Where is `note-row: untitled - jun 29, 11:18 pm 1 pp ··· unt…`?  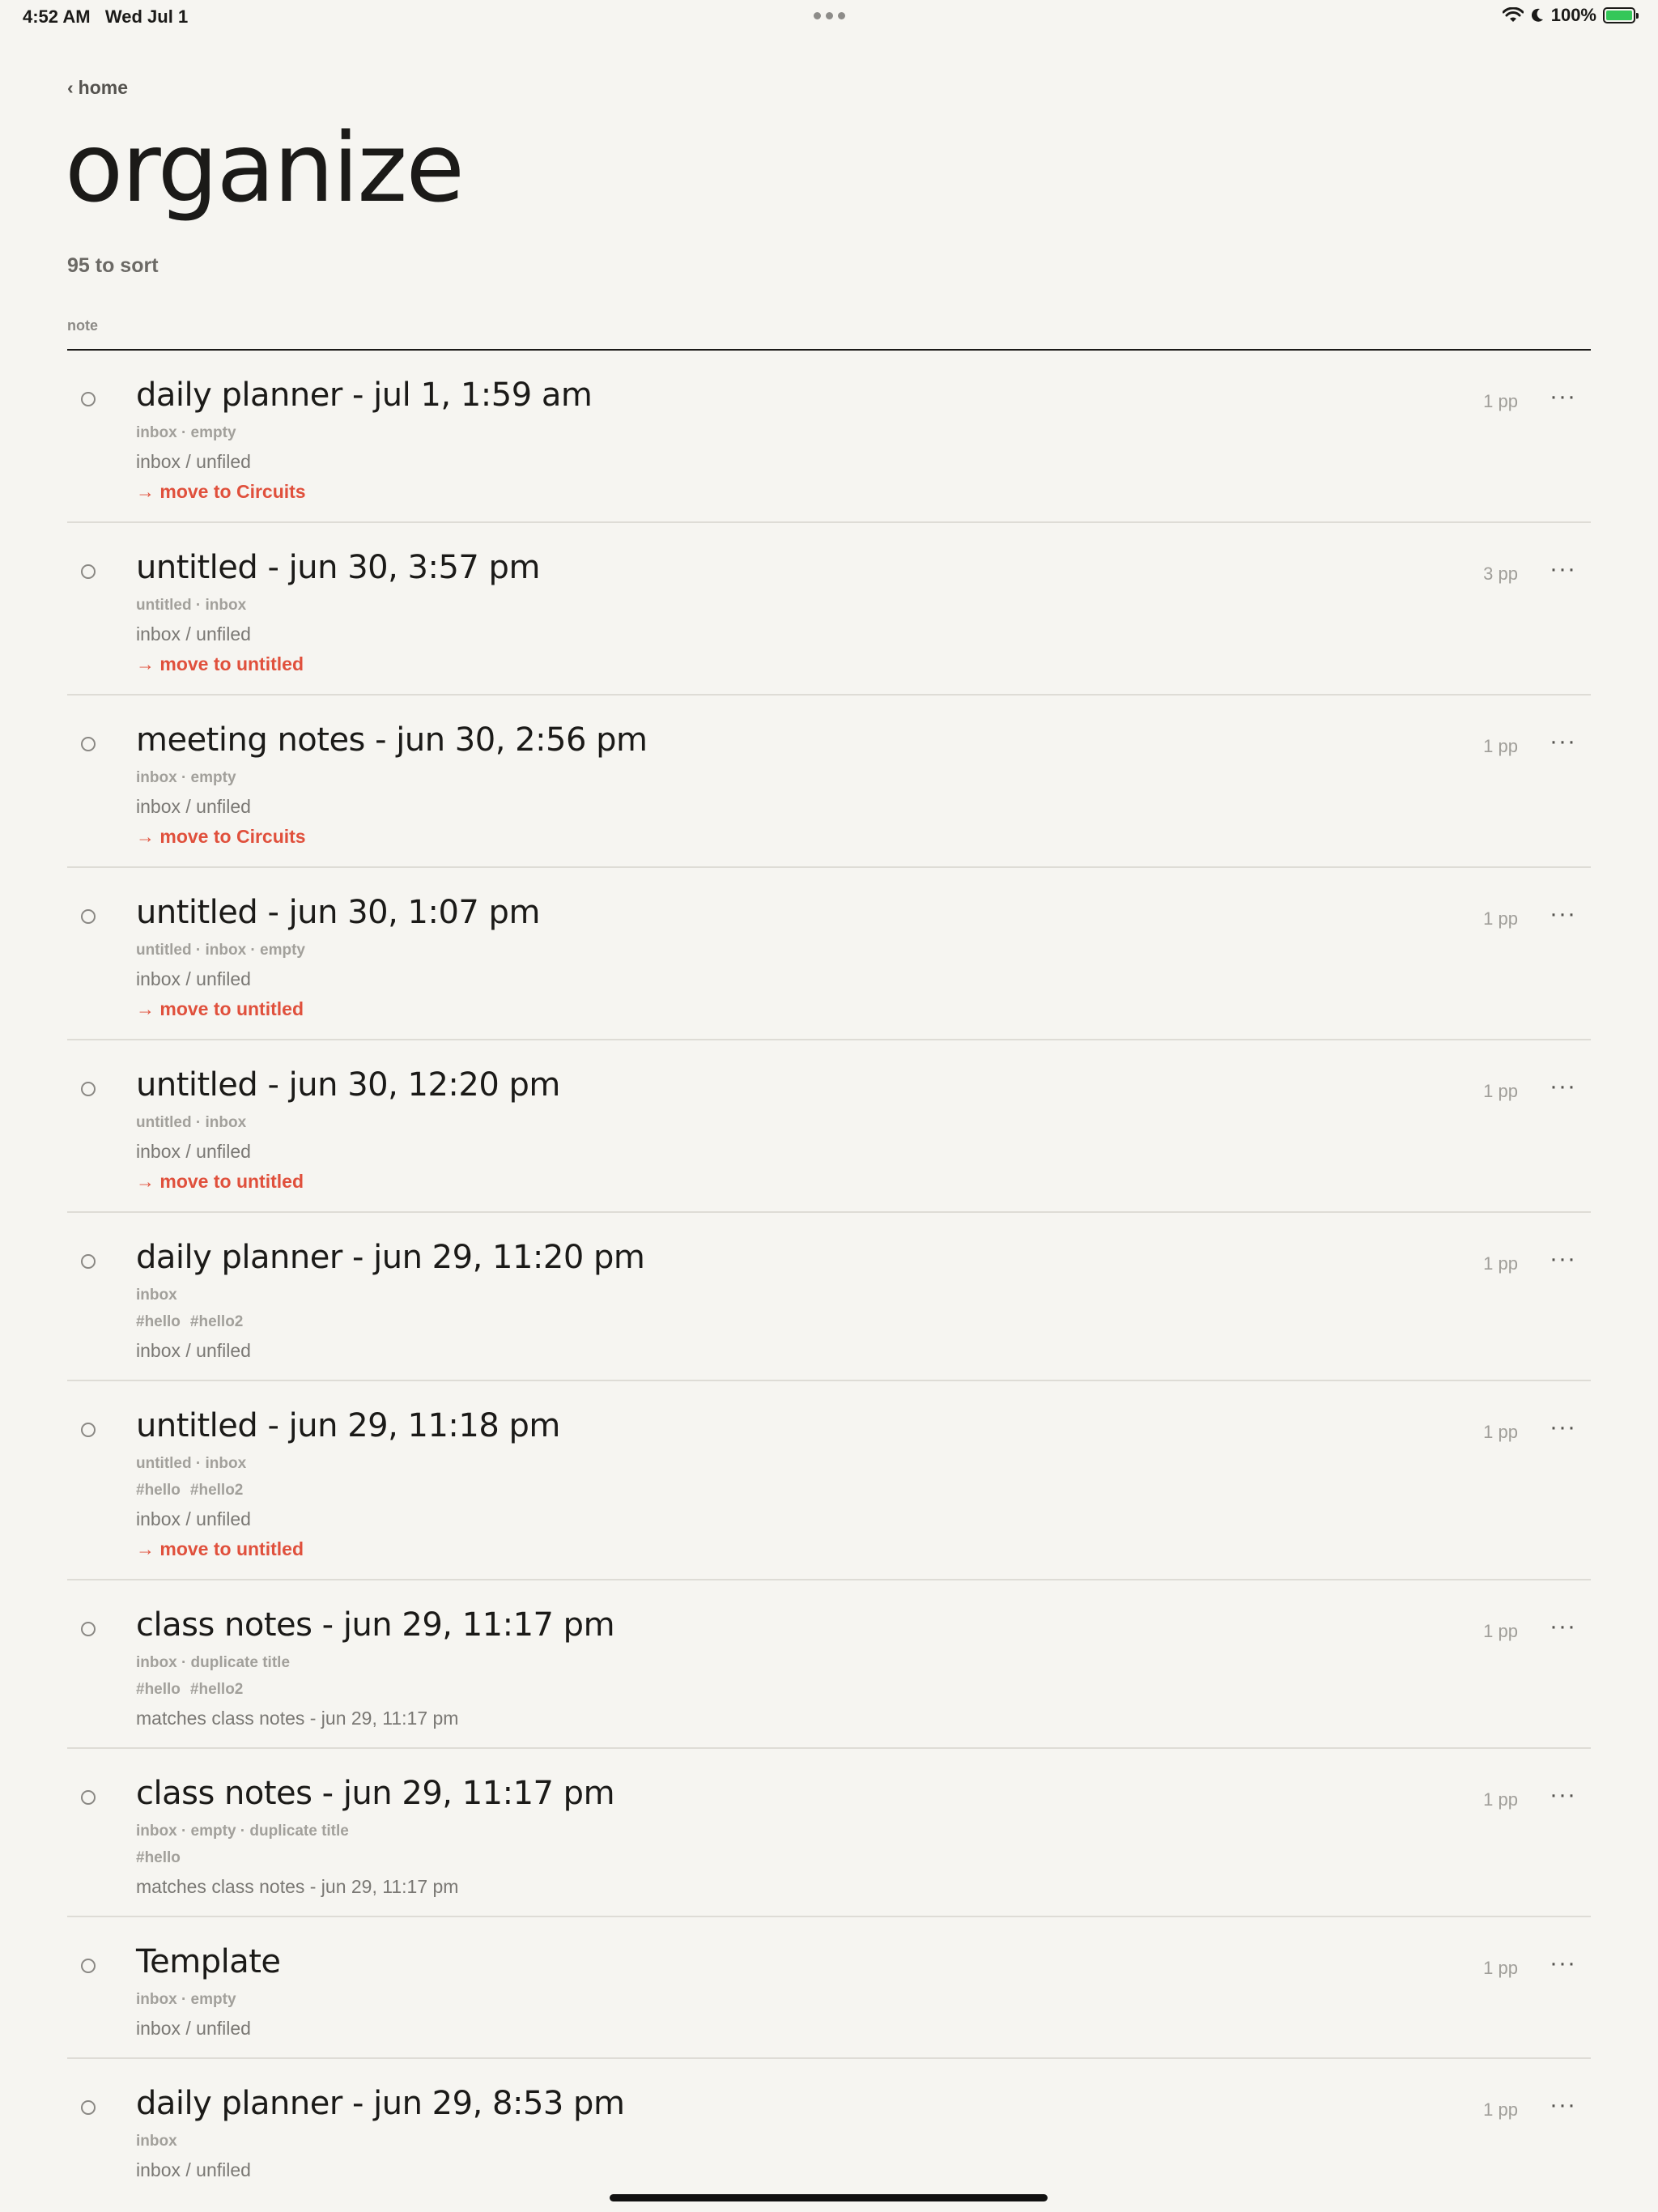 note-row: untitled - jun 29, 11:18 pm 1 pp ··· unt… is located at coordinates (829, 1481).